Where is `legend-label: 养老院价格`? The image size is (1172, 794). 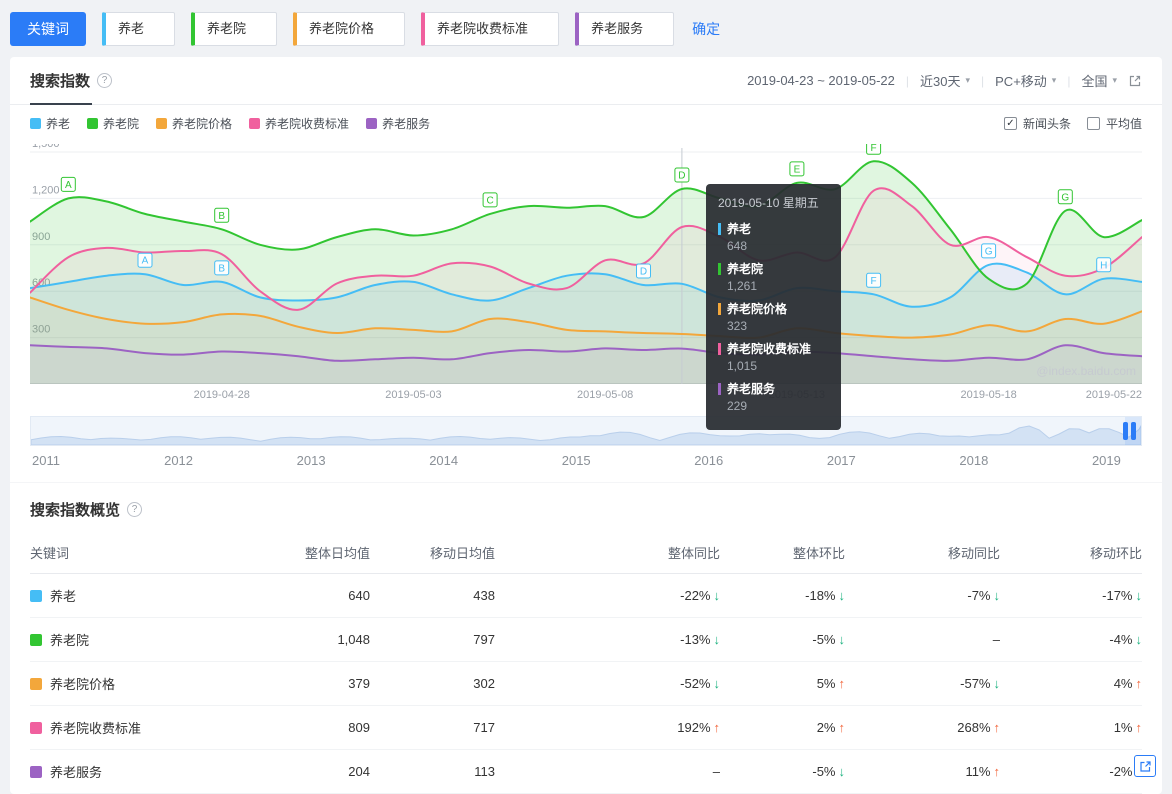
legend-label: 养老院价格 is located at coordinates (202, 124).